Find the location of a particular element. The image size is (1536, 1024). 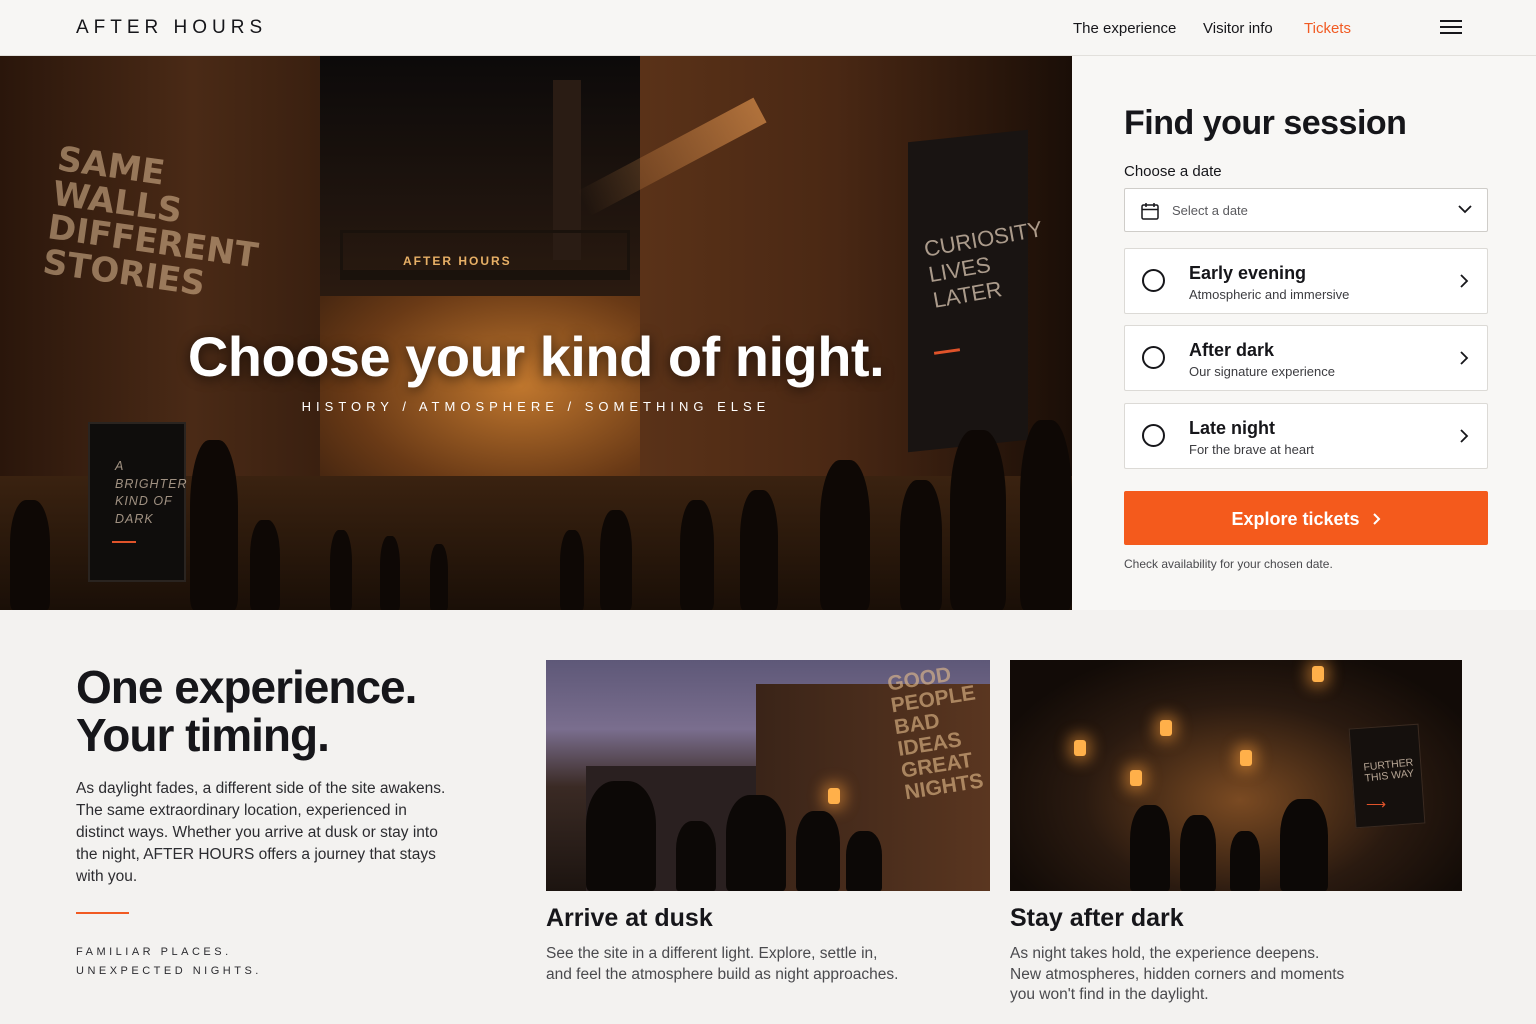

session-option-after-dark: After dark Our signature experience is located at coordinates (1306, 358).